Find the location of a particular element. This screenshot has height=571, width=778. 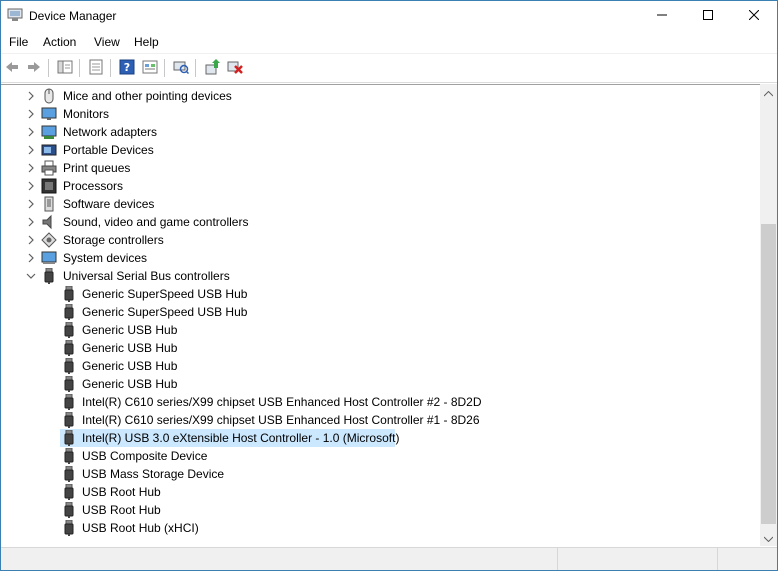

menu-help: Help is located at coordinates (146, 42).